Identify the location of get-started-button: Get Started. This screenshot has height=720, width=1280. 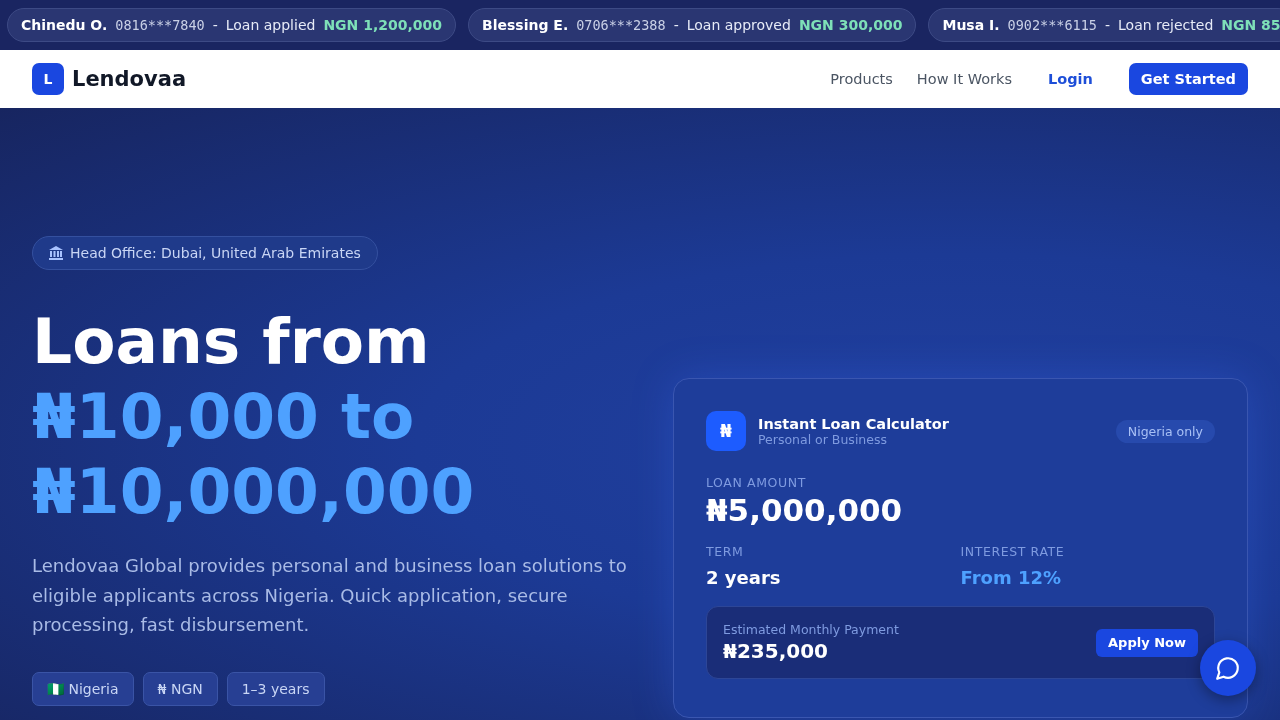
(1188, 79).